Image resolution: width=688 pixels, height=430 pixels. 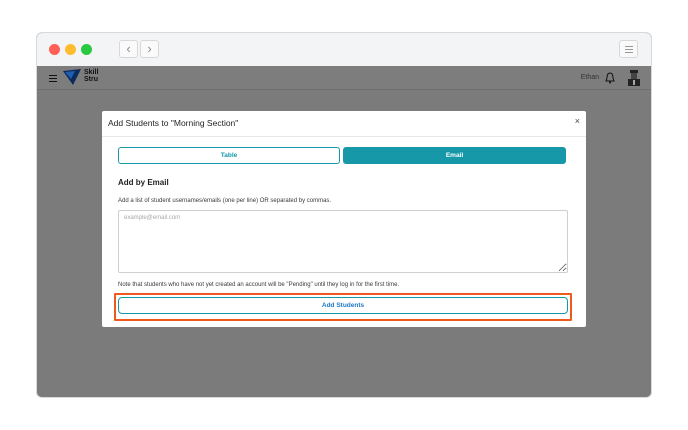 I want to click on chevron-right-icon: ›, so click(x=149, y=48).